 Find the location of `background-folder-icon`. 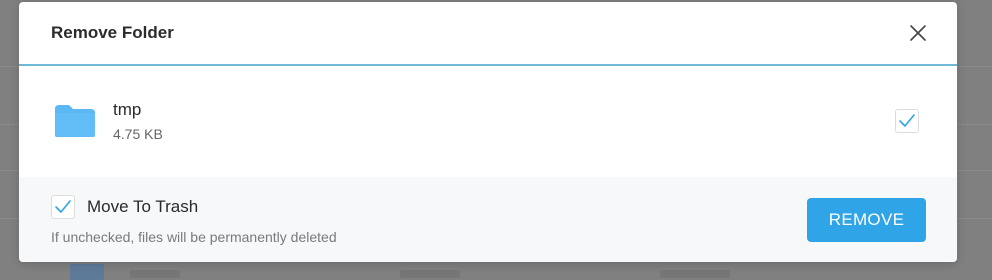

background-folder-icon is located at coordinates (87, 272).